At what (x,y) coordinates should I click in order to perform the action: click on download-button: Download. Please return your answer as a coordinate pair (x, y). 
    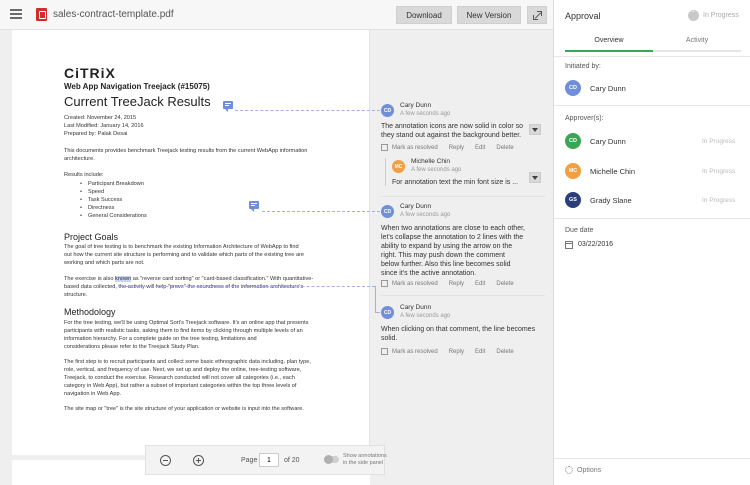
    Looking at the image, I should click on (424, 15).